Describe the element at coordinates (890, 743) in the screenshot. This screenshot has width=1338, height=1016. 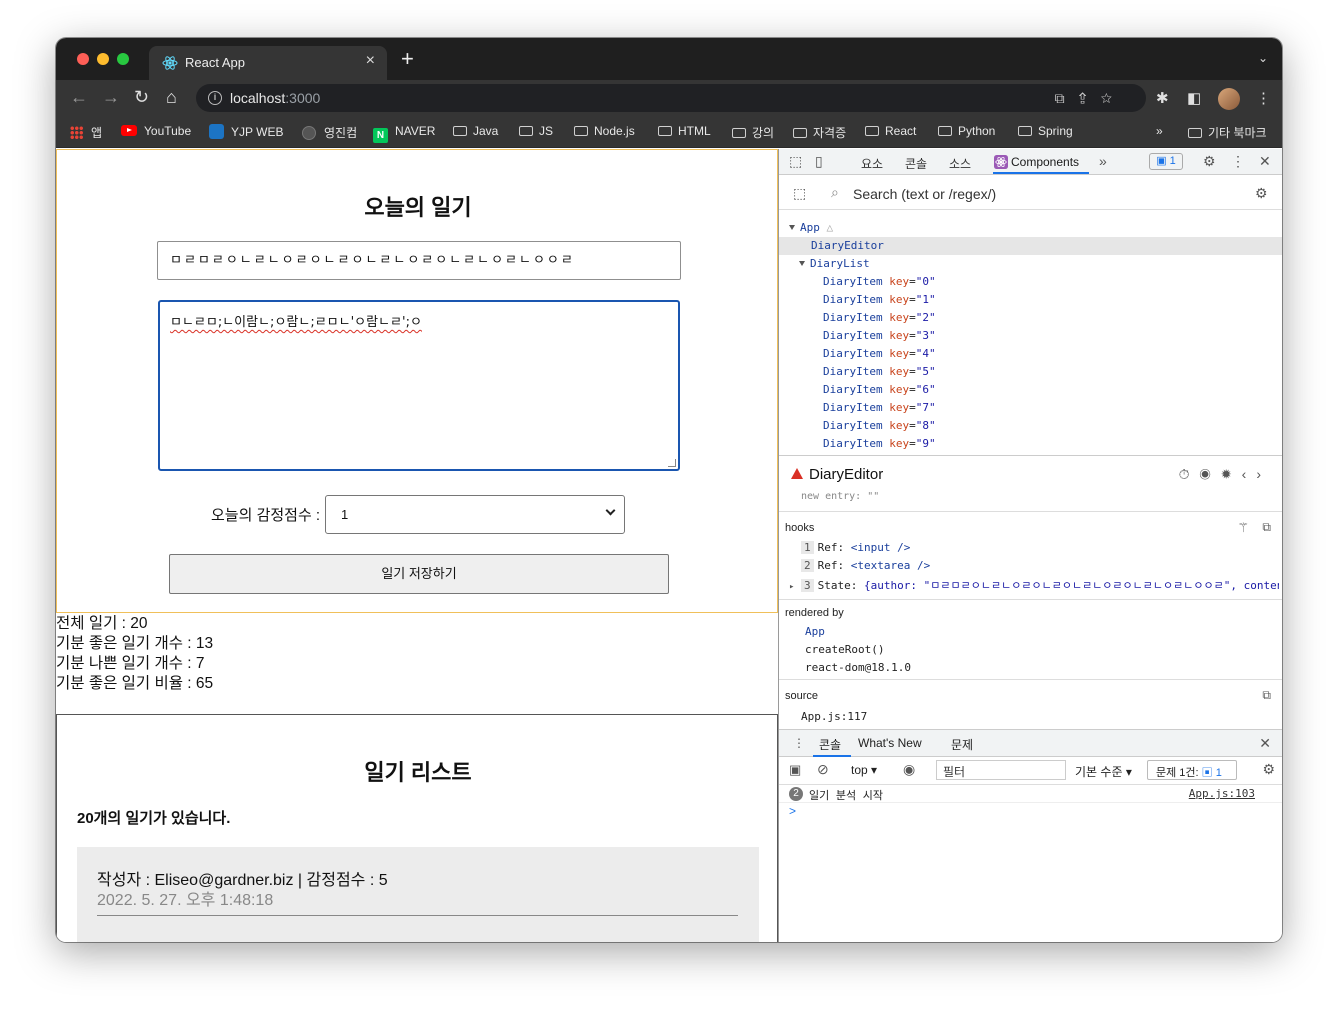
I see `drawer-tab-whats-new: What's New` at that location.